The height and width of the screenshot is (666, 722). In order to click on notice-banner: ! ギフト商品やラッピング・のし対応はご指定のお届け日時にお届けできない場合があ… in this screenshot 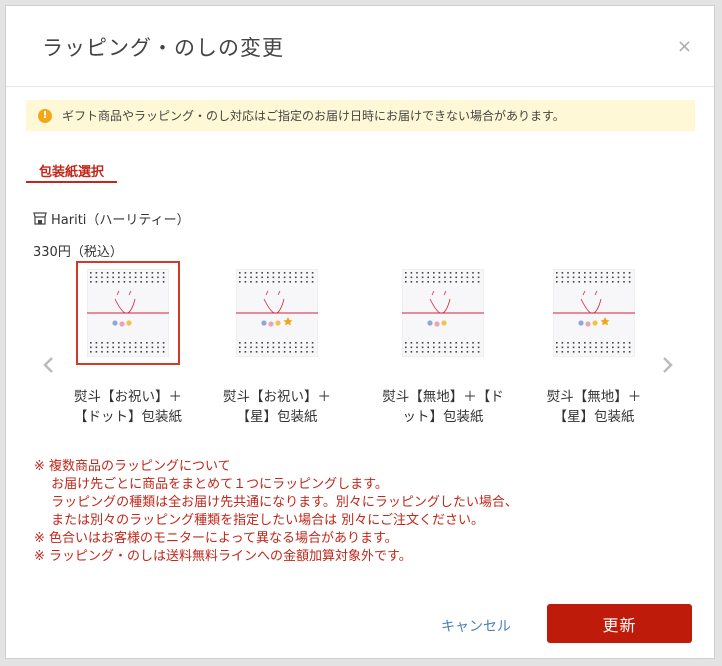, I will do `click(360, 115)`.